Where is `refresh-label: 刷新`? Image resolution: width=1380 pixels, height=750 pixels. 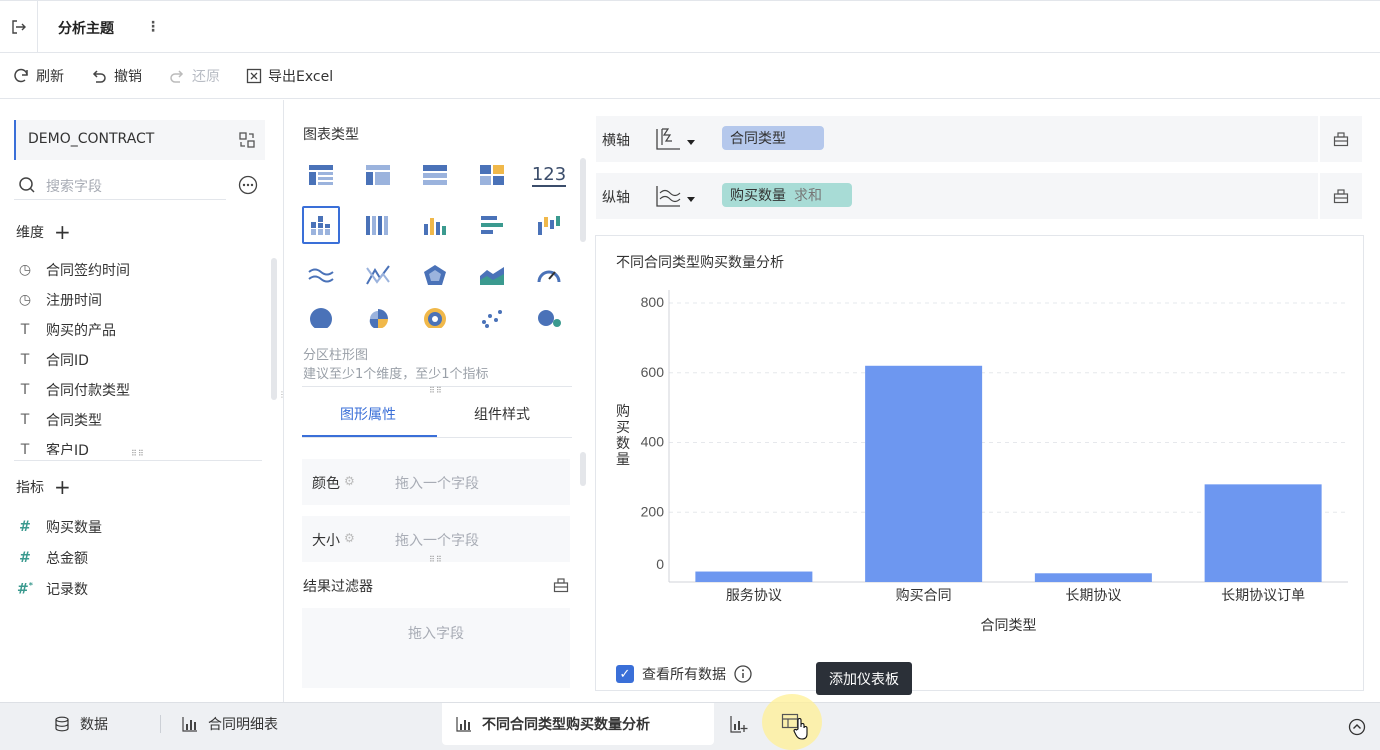
refresh-label: 刷新 is located at coordinates (50, 77).